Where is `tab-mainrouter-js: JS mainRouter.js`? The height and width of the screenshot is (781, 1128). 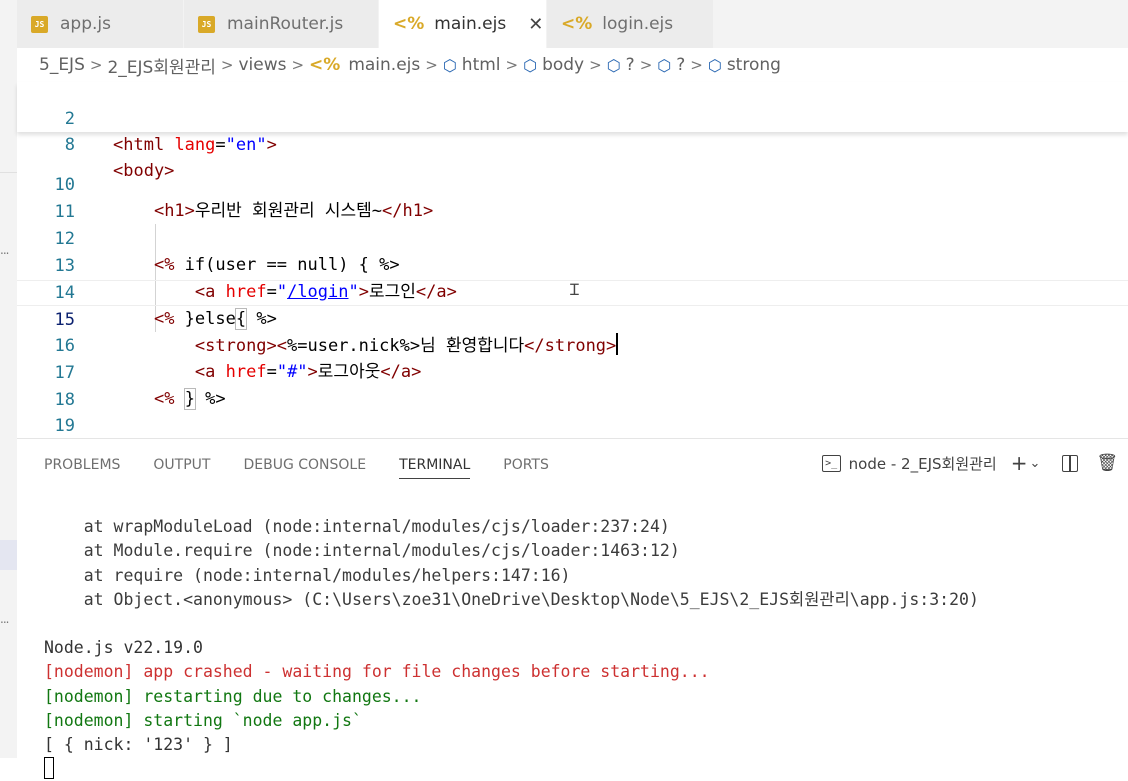
tab-mainrouter-js: JS mainRouter.js is located at coordinates (281, 24).